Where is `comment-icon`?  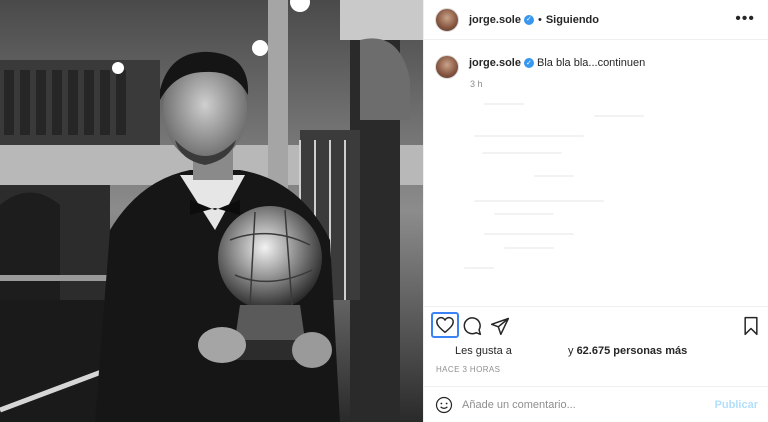 comment-icon is located at coordinates (472, 326).